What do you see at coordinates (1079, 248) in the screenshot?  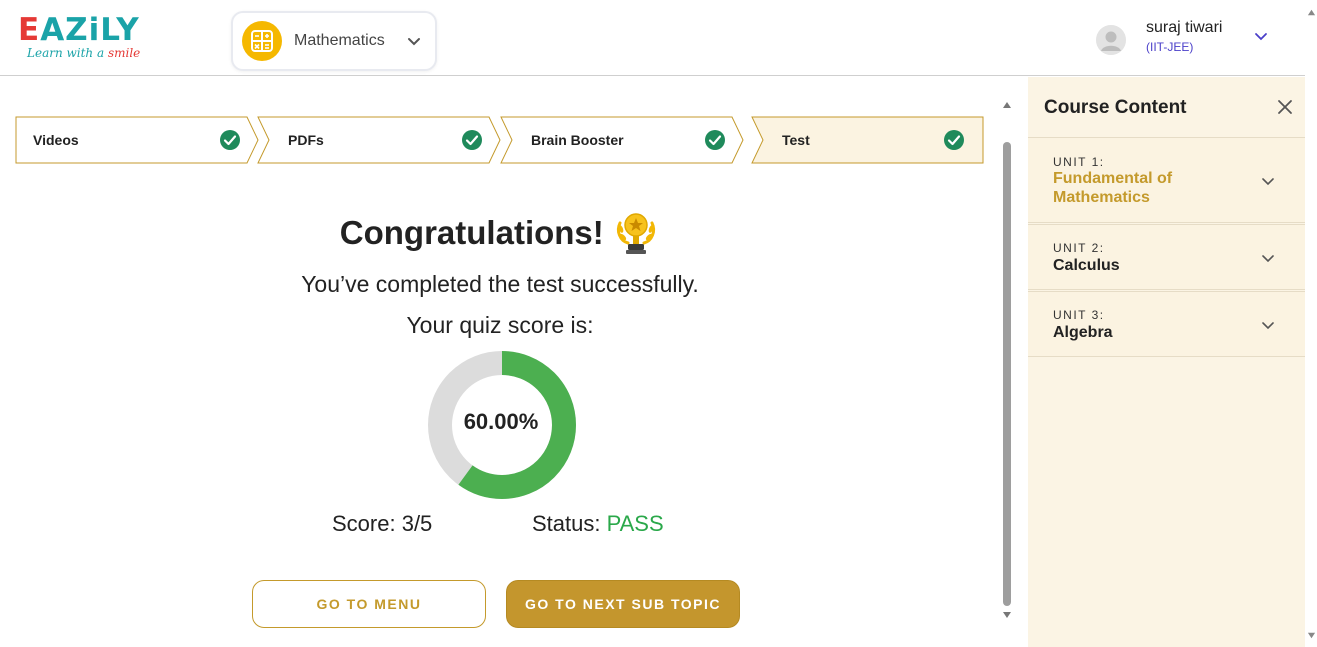 I see `unit-code: UNIT 2:` at bounding box center [1079, 248].